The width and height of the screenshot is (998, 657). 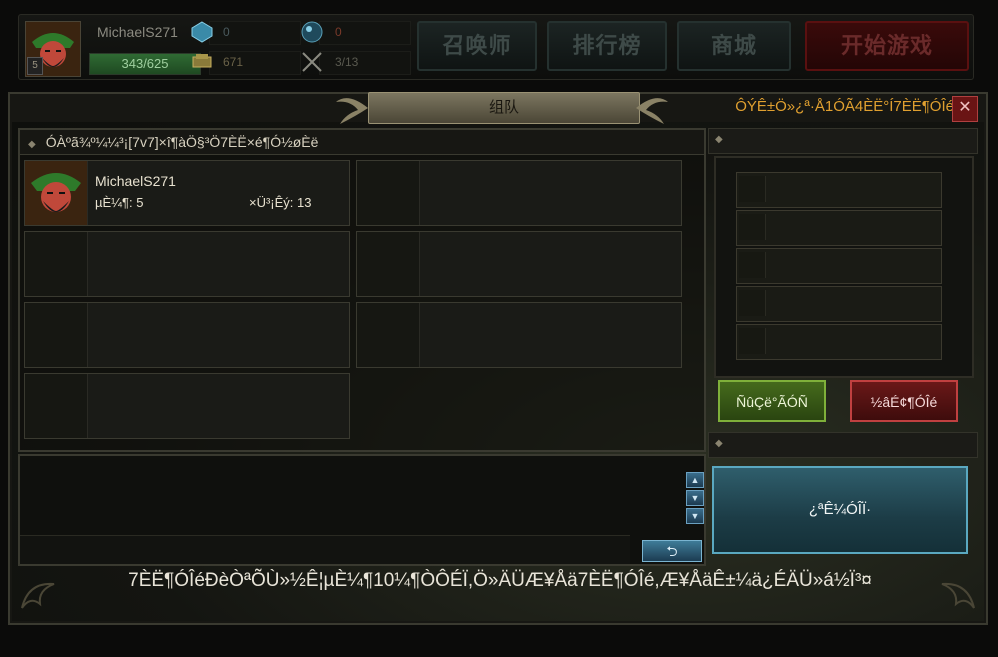 What do you see at coordinates (607, 46) in the screenshot?
I see `ranking-button: 排行榜` at bounding box center [607, 46].